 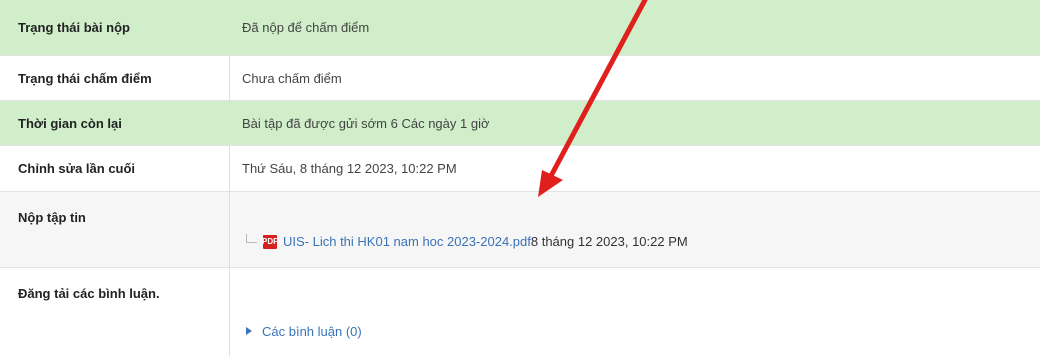 I want to click on time-remaining-label: Thời gian còn lại, so click(x=115, y=123).